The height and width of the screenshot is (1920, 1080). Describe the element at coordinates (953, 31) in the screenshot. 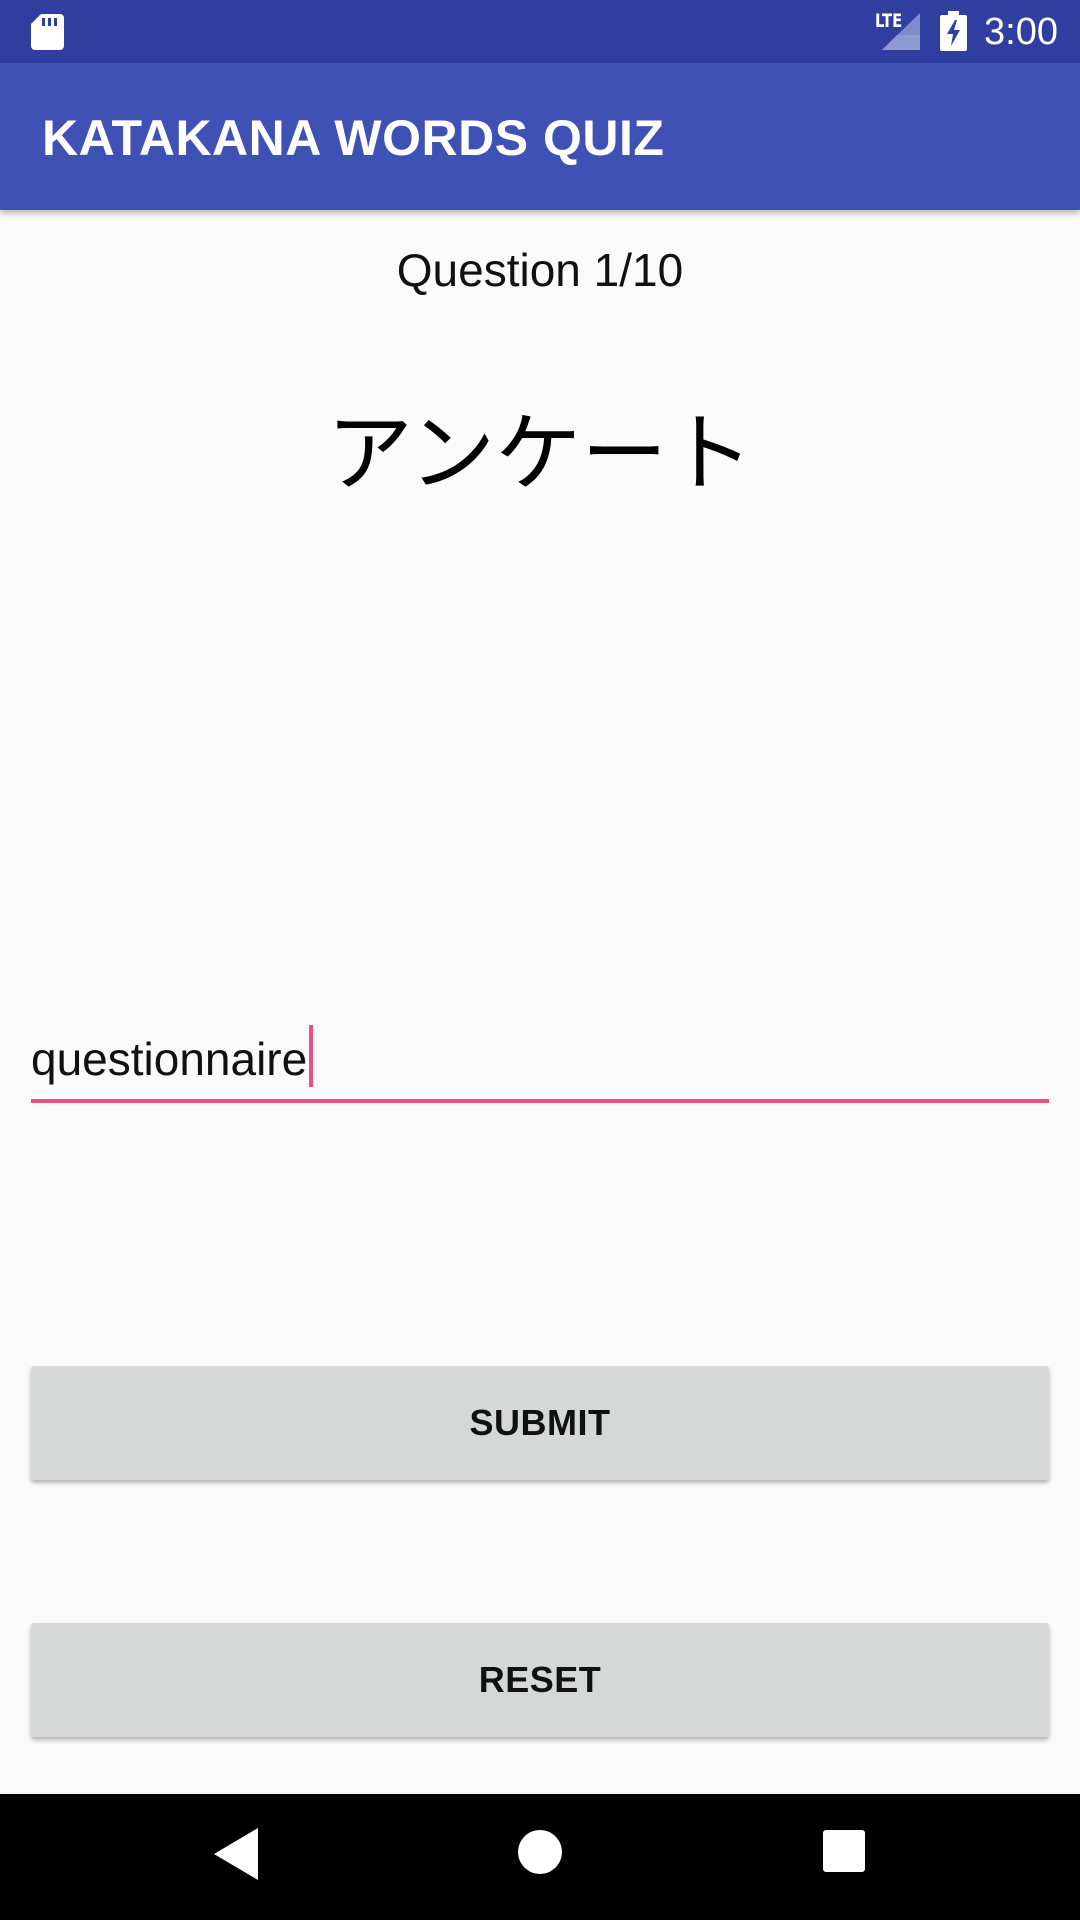

I see `battery-charging-icon` at that location.